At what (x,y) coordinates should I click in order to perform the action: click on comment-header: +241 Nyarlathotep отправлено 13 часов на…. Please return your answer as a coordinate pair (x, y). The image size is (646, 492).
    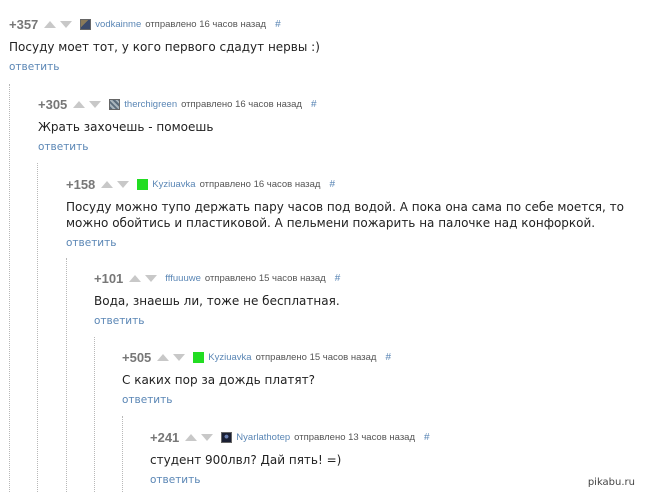
    Looking at the image, I should click on (290, 437).